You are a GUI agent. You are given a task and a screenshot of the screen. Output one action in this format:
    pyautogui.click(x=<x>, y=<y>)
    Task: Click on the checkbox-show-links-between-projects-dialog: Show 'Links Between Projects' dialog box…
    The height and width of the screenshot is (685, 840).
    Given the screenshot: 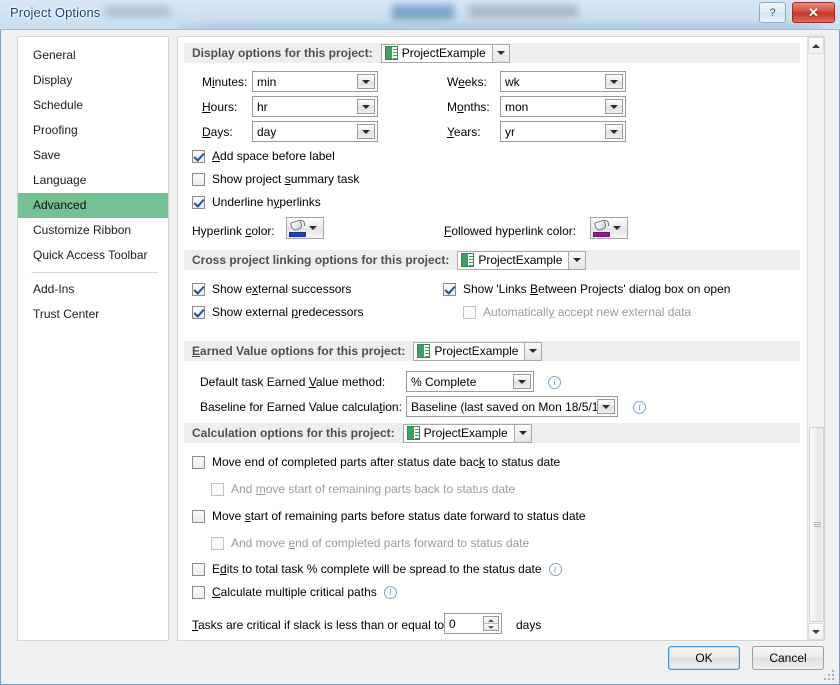 What is the action you would take?
    pyautogui.click(x=586, y=289)
    